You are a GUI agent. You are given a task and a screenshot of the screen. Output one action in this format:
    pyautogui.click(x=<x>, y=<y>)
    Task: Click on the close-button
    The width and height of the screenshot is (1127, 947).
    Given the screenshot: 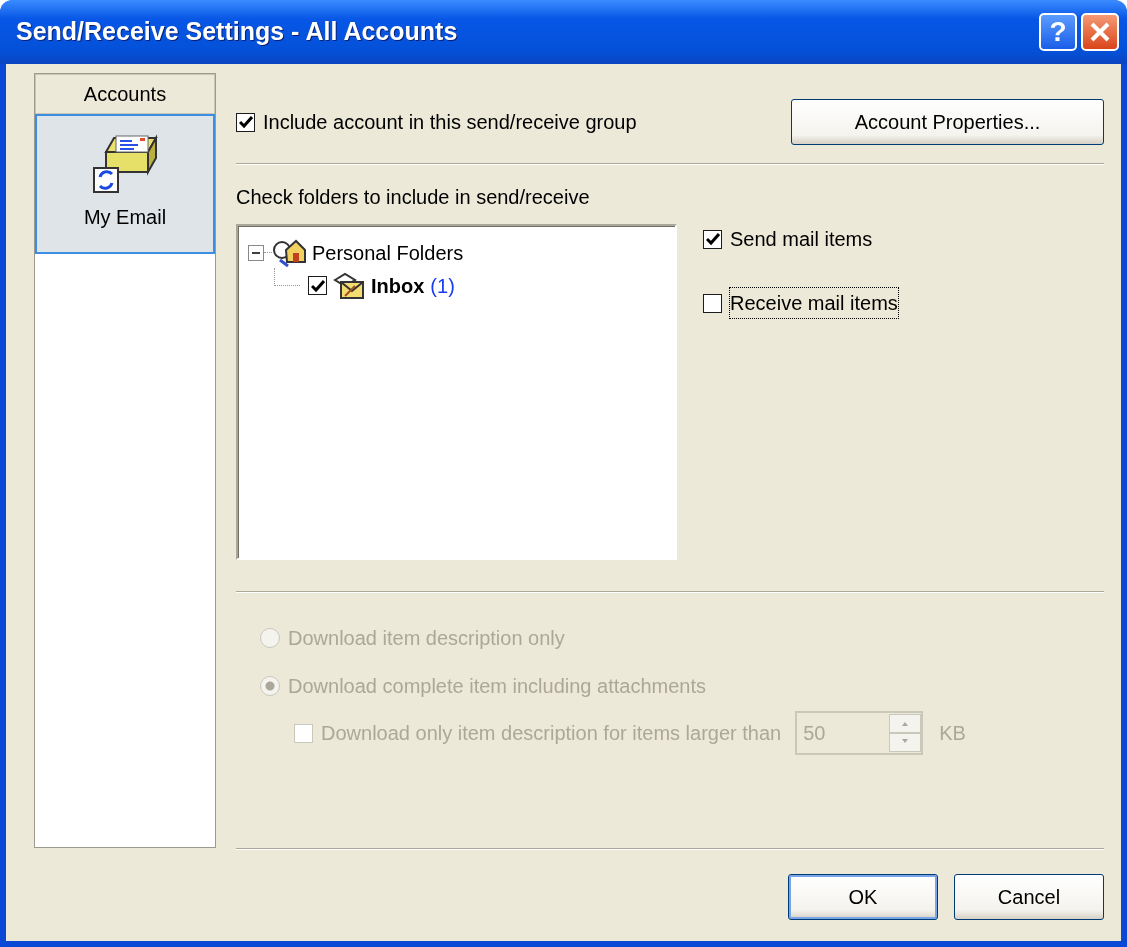 What is the action you would take?
    pyautogui.click(x=1100, y=32)
    